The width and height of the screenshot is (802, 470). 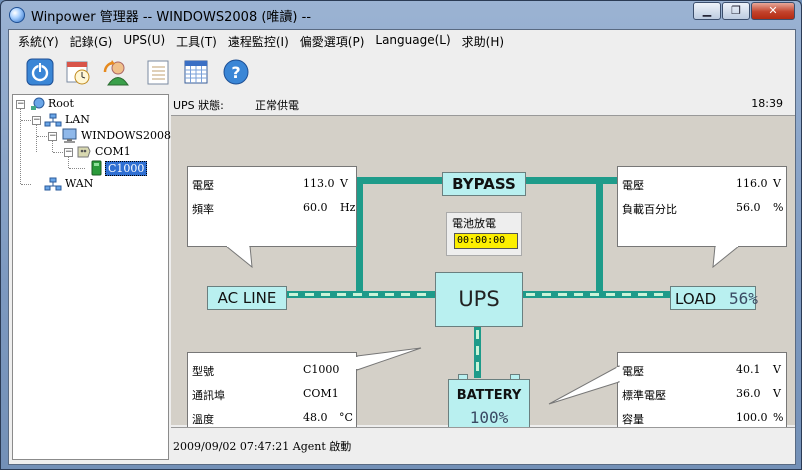 I want to click on ups-model-value: C1000, so click(x=321, y=369).